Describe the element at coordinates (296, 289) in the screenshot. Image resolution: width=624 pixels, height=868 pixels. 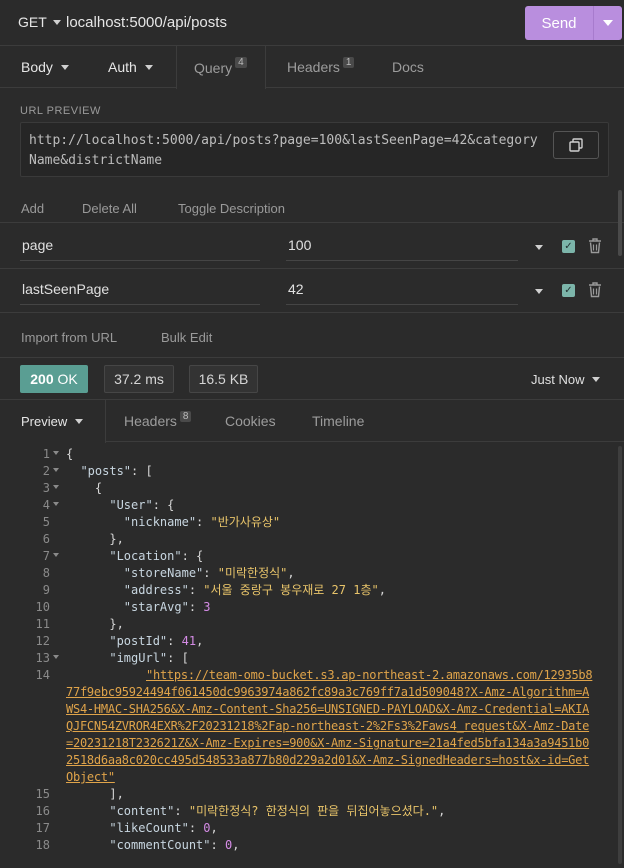
I see `param-value-field: 42` at that location.